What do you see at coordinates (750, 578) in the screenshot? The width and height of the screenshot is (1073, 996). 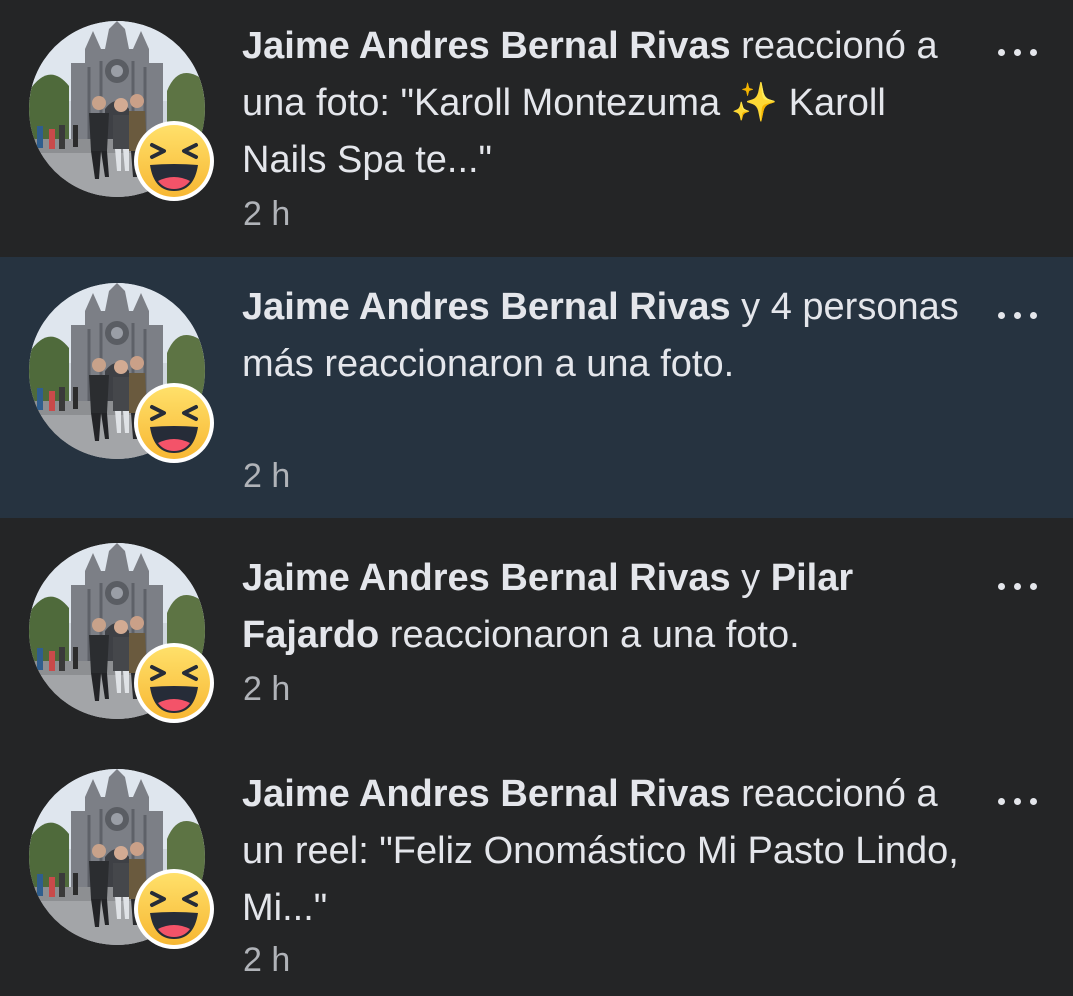 I see `notification-connector: y` at bounding box center [750, 578].